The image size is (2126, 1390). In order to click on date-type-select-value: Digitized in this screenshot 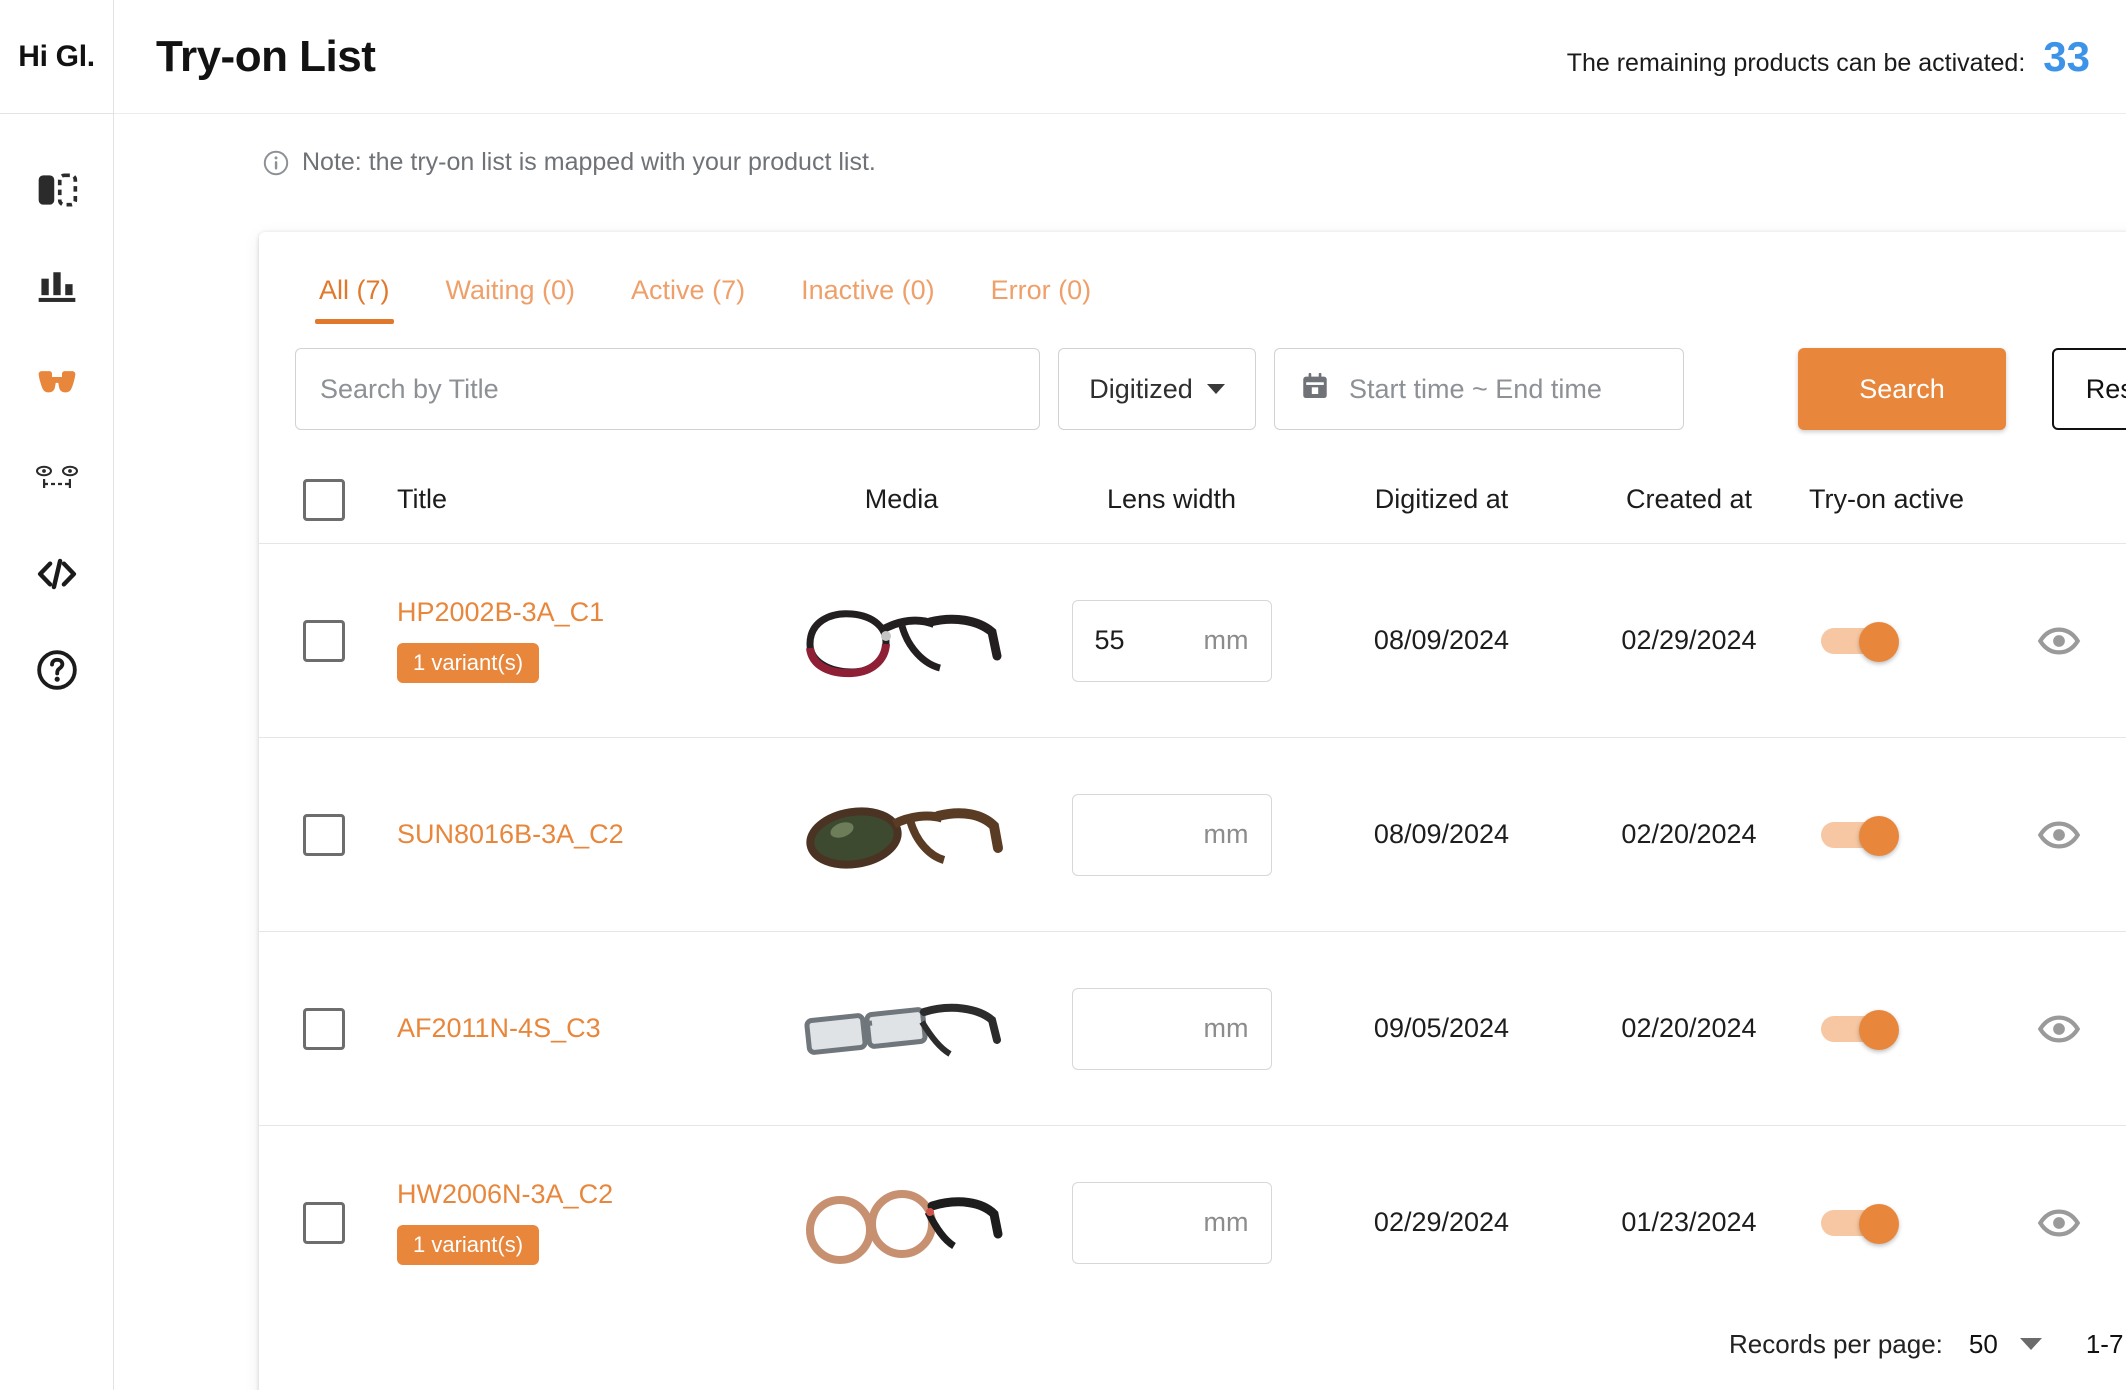, I will do `click(1141, 388)`.